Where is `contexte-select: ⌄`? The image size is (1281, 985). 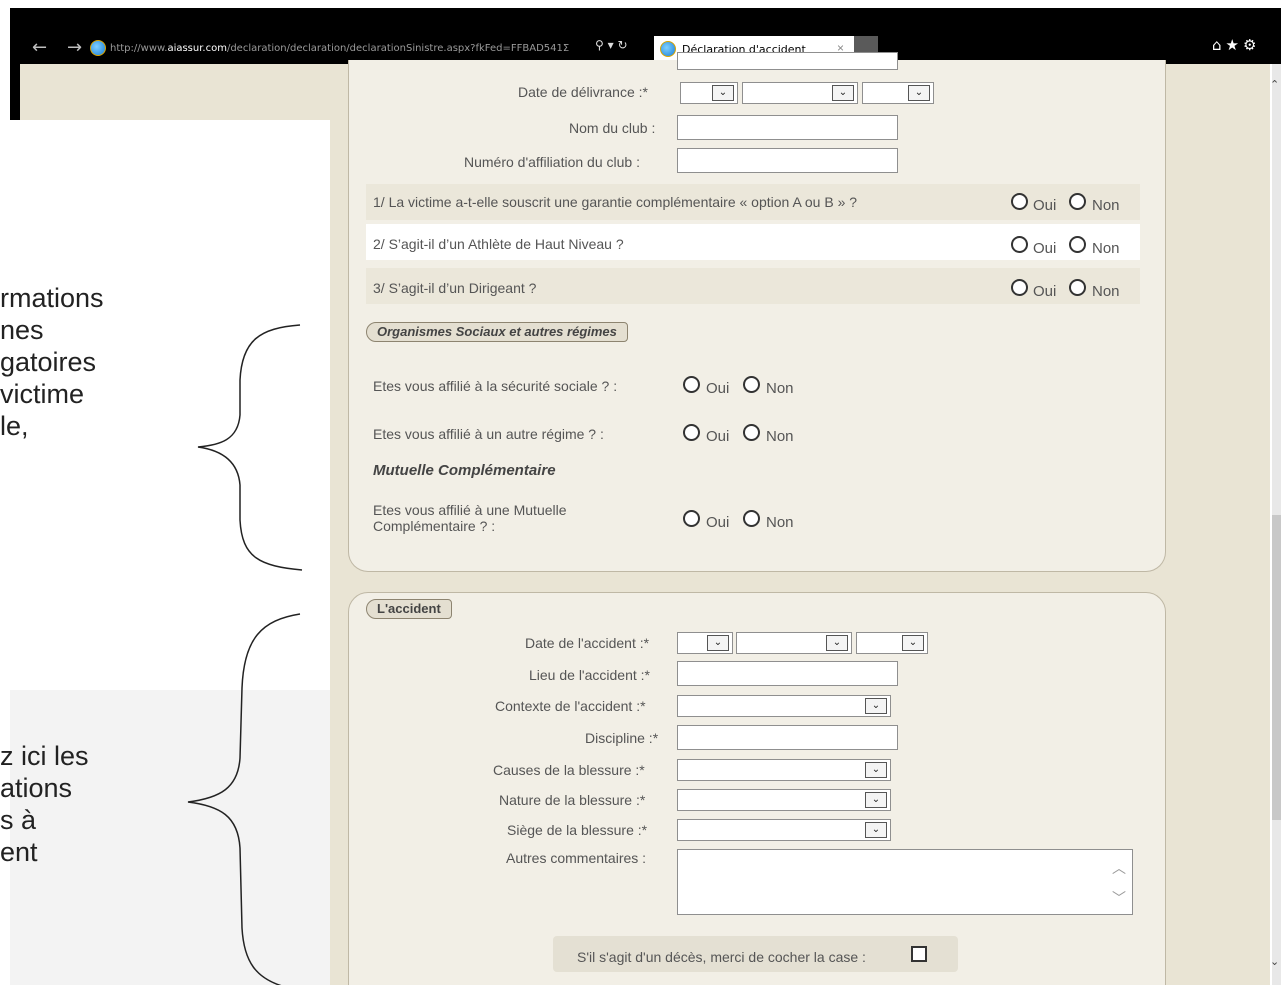 contexte-select: ⌄ is located at coordinates (784, 706).